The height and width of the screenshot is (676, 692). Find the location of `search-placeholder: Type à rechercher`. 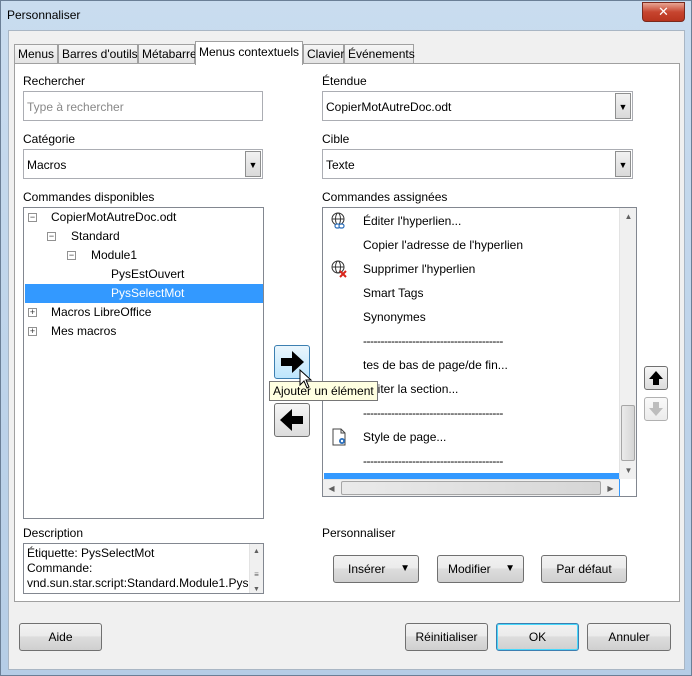

search-placeholder: Type à rechercher is located at coordinates (75, 107).